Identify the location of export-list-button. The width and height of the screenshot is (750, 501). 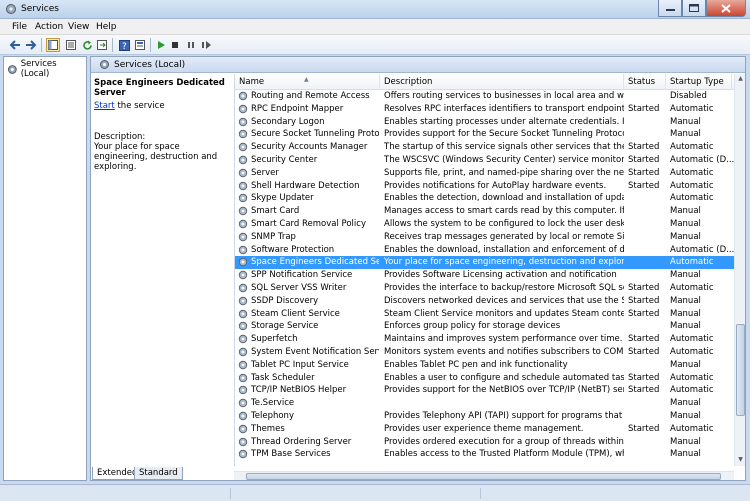
(102, 45).